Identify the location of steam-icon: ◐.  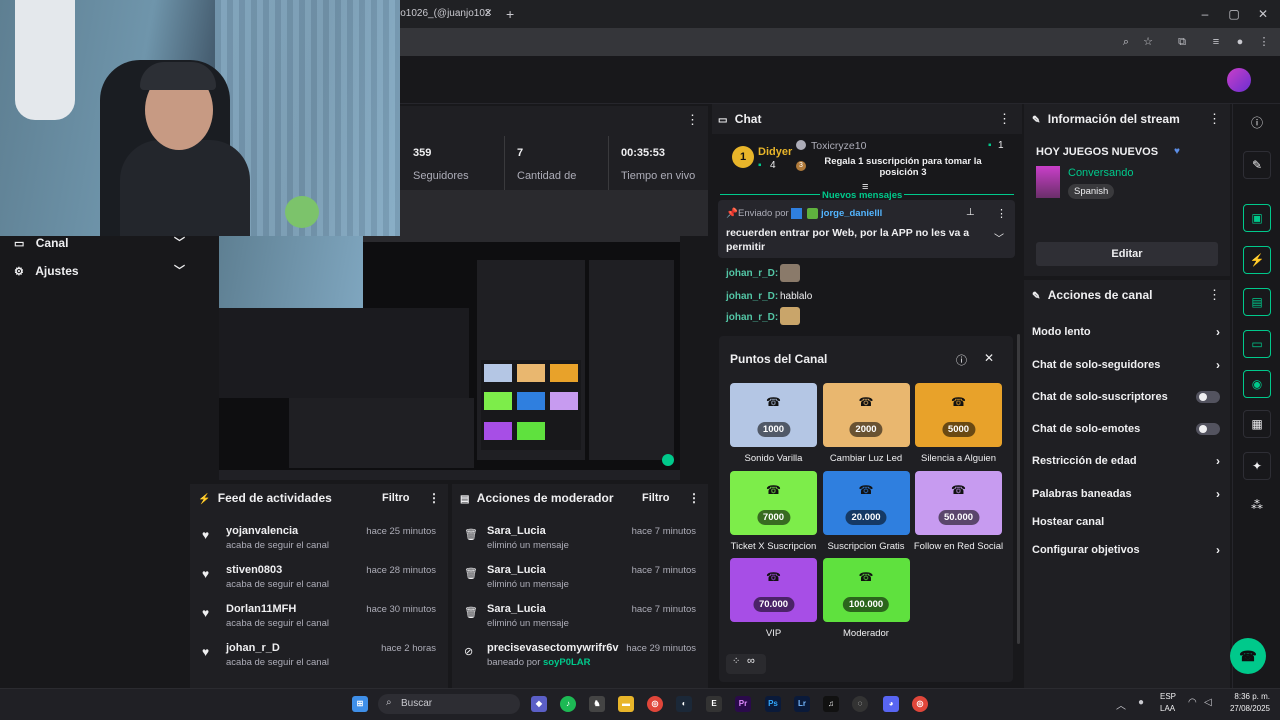
(684, 704).